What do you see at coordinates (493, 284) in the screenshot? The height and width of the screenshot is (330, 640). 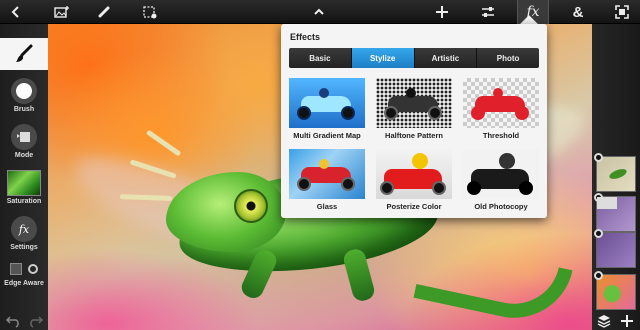 I see `chameleon-tail` at bounding box center [493, 284].